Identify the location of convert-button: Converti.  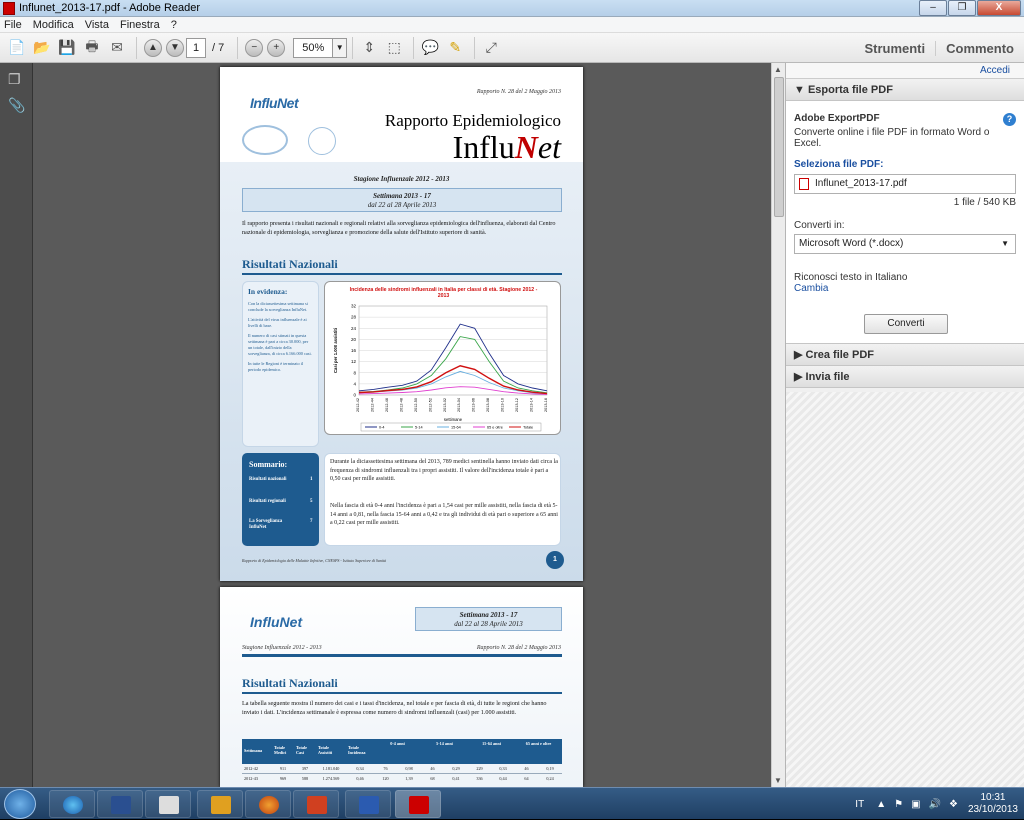
(906, 324).